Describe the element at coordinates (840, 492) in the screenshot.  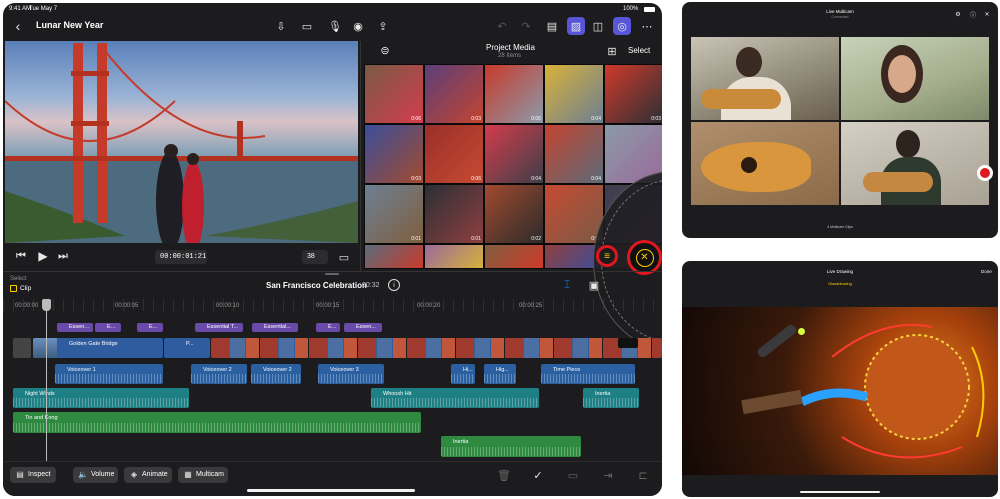
I see `drawing-home-indicator` at that location.